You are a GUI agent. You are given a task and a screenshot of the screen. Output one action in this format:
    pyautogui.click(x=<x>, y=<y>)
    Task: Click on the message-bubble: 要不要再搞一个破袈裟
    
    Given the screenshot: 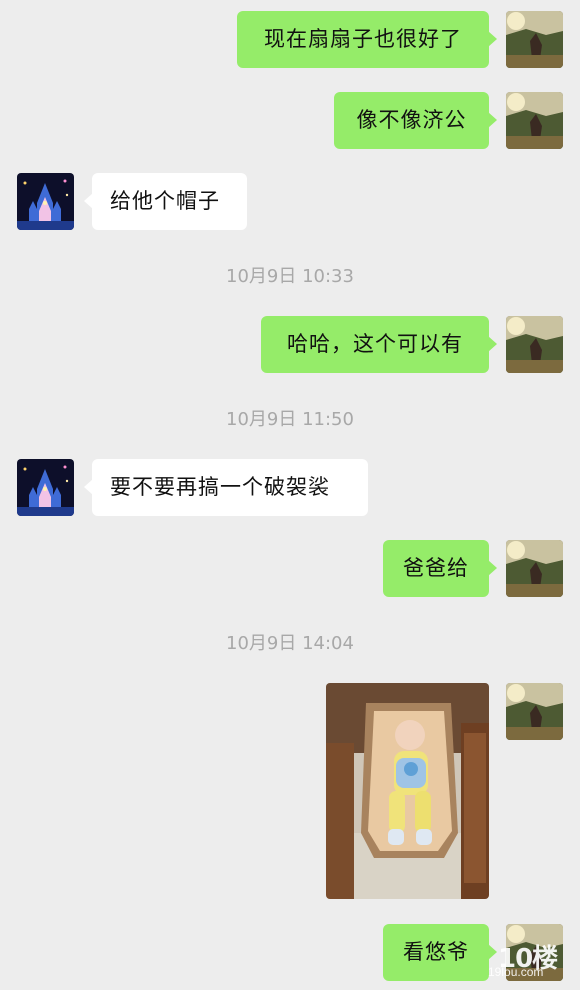 What is the action you would take?
    pyautogui.click(x=226, y=487)
    